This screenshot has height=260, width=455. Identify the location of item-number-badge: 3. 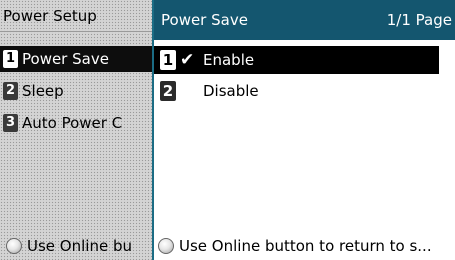
(10, 123).